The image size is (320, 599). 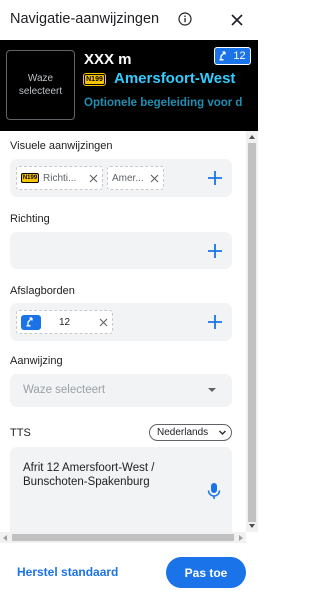 What do you see at coordinates (239, 56) in the screenshot?
I see `exit-number: 12` at bounding box center [239, 56].